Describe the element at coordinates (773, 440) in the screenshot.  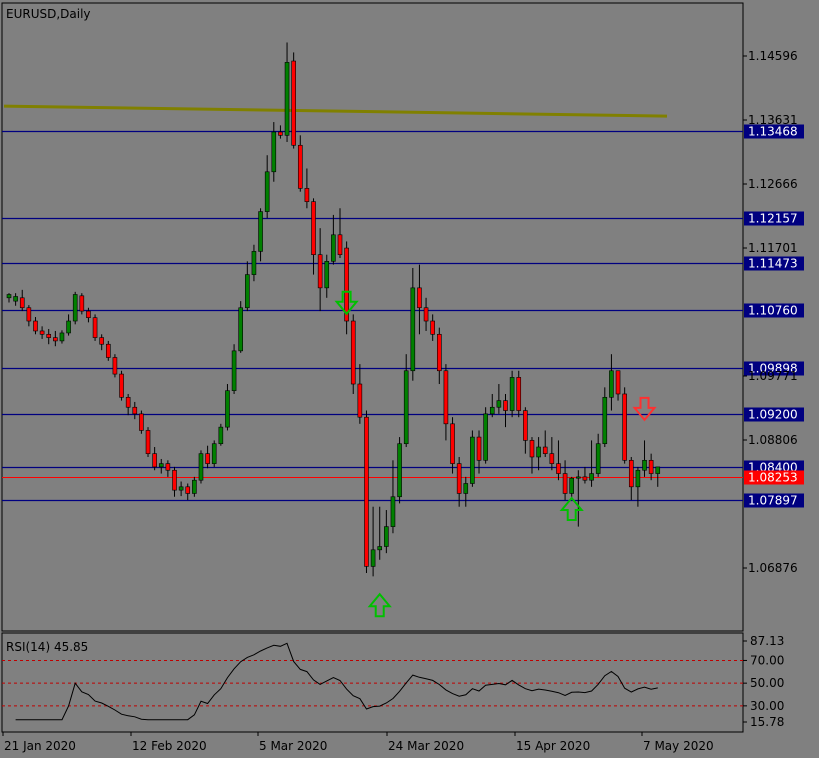
I see `price-tick-5: 1.08806` at that location.